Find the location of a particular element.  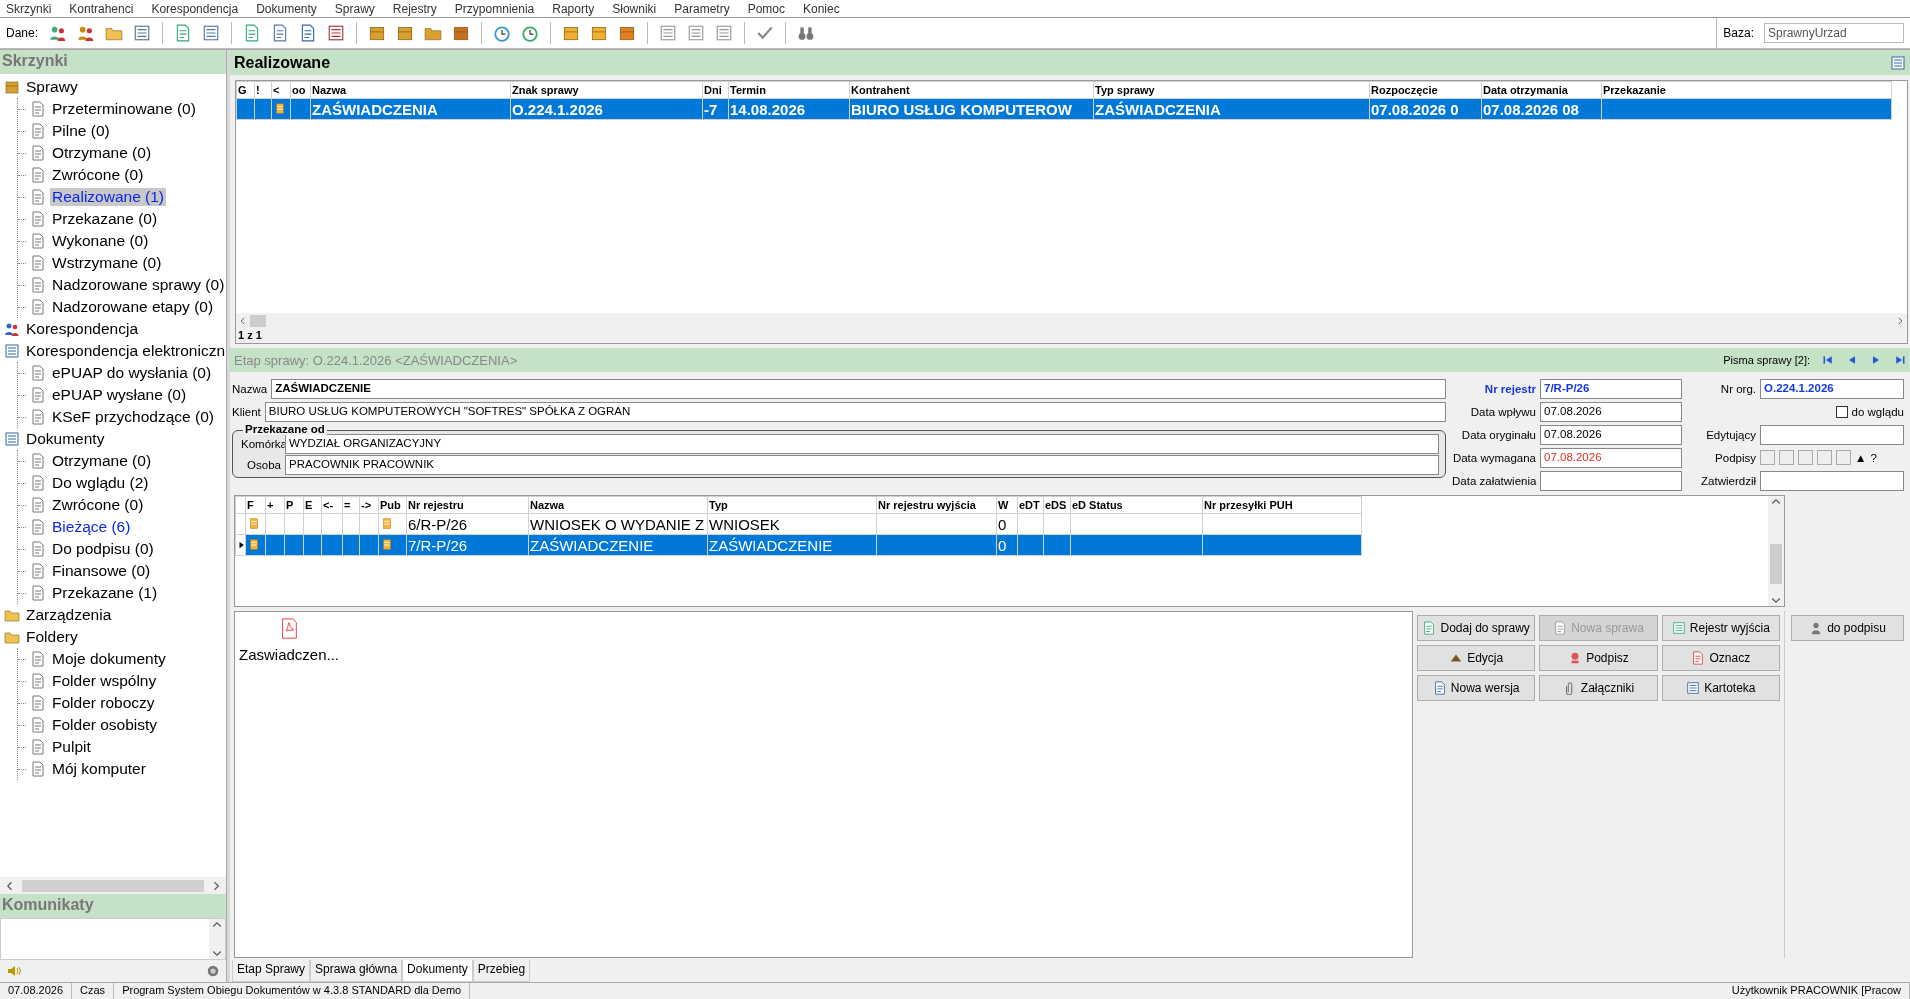

tree-item: Moje dokumenty is located at coordinates (109, 659).